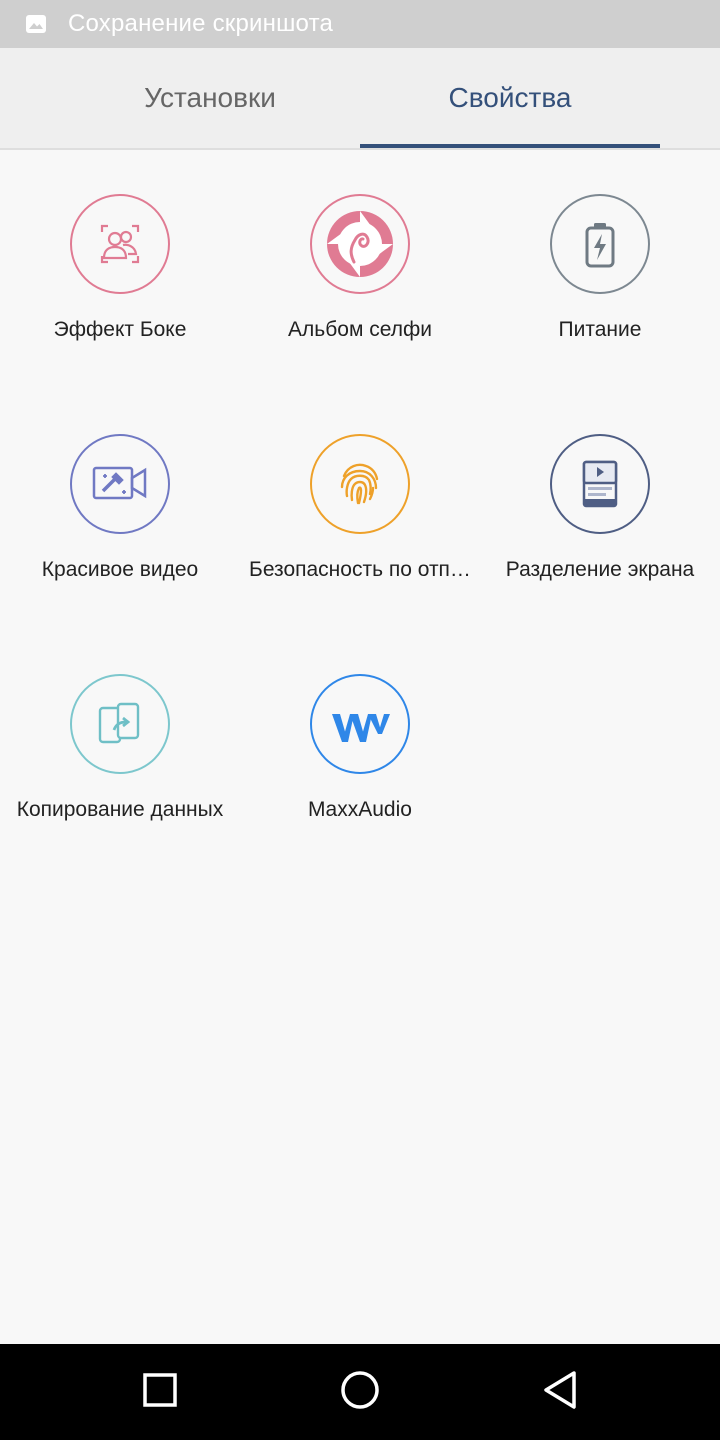  I want to click on image-icon, so click(36, 24).